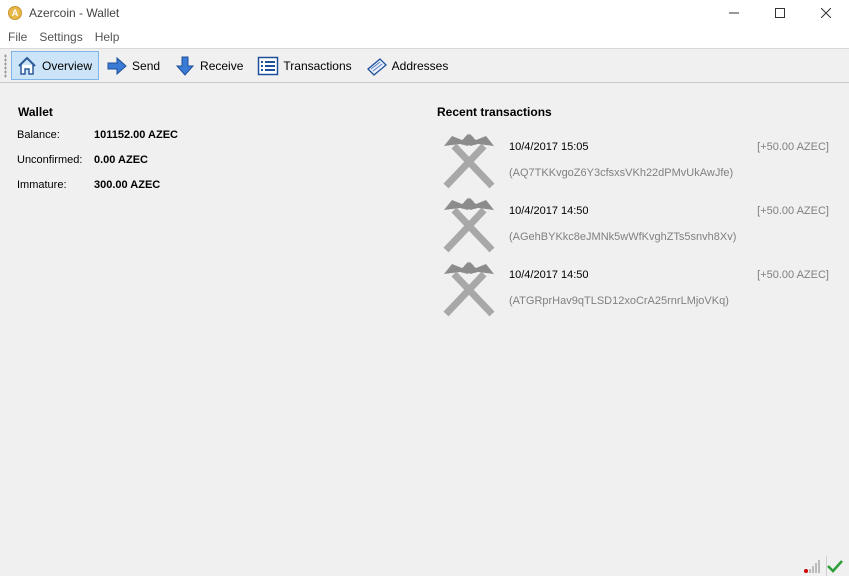 The width and height of the screenshot is (849, 576). What do you see at coordinates (60, 37) in the screenshot?
I see `menu-settings: Settings` at bounding box center [60, 37].